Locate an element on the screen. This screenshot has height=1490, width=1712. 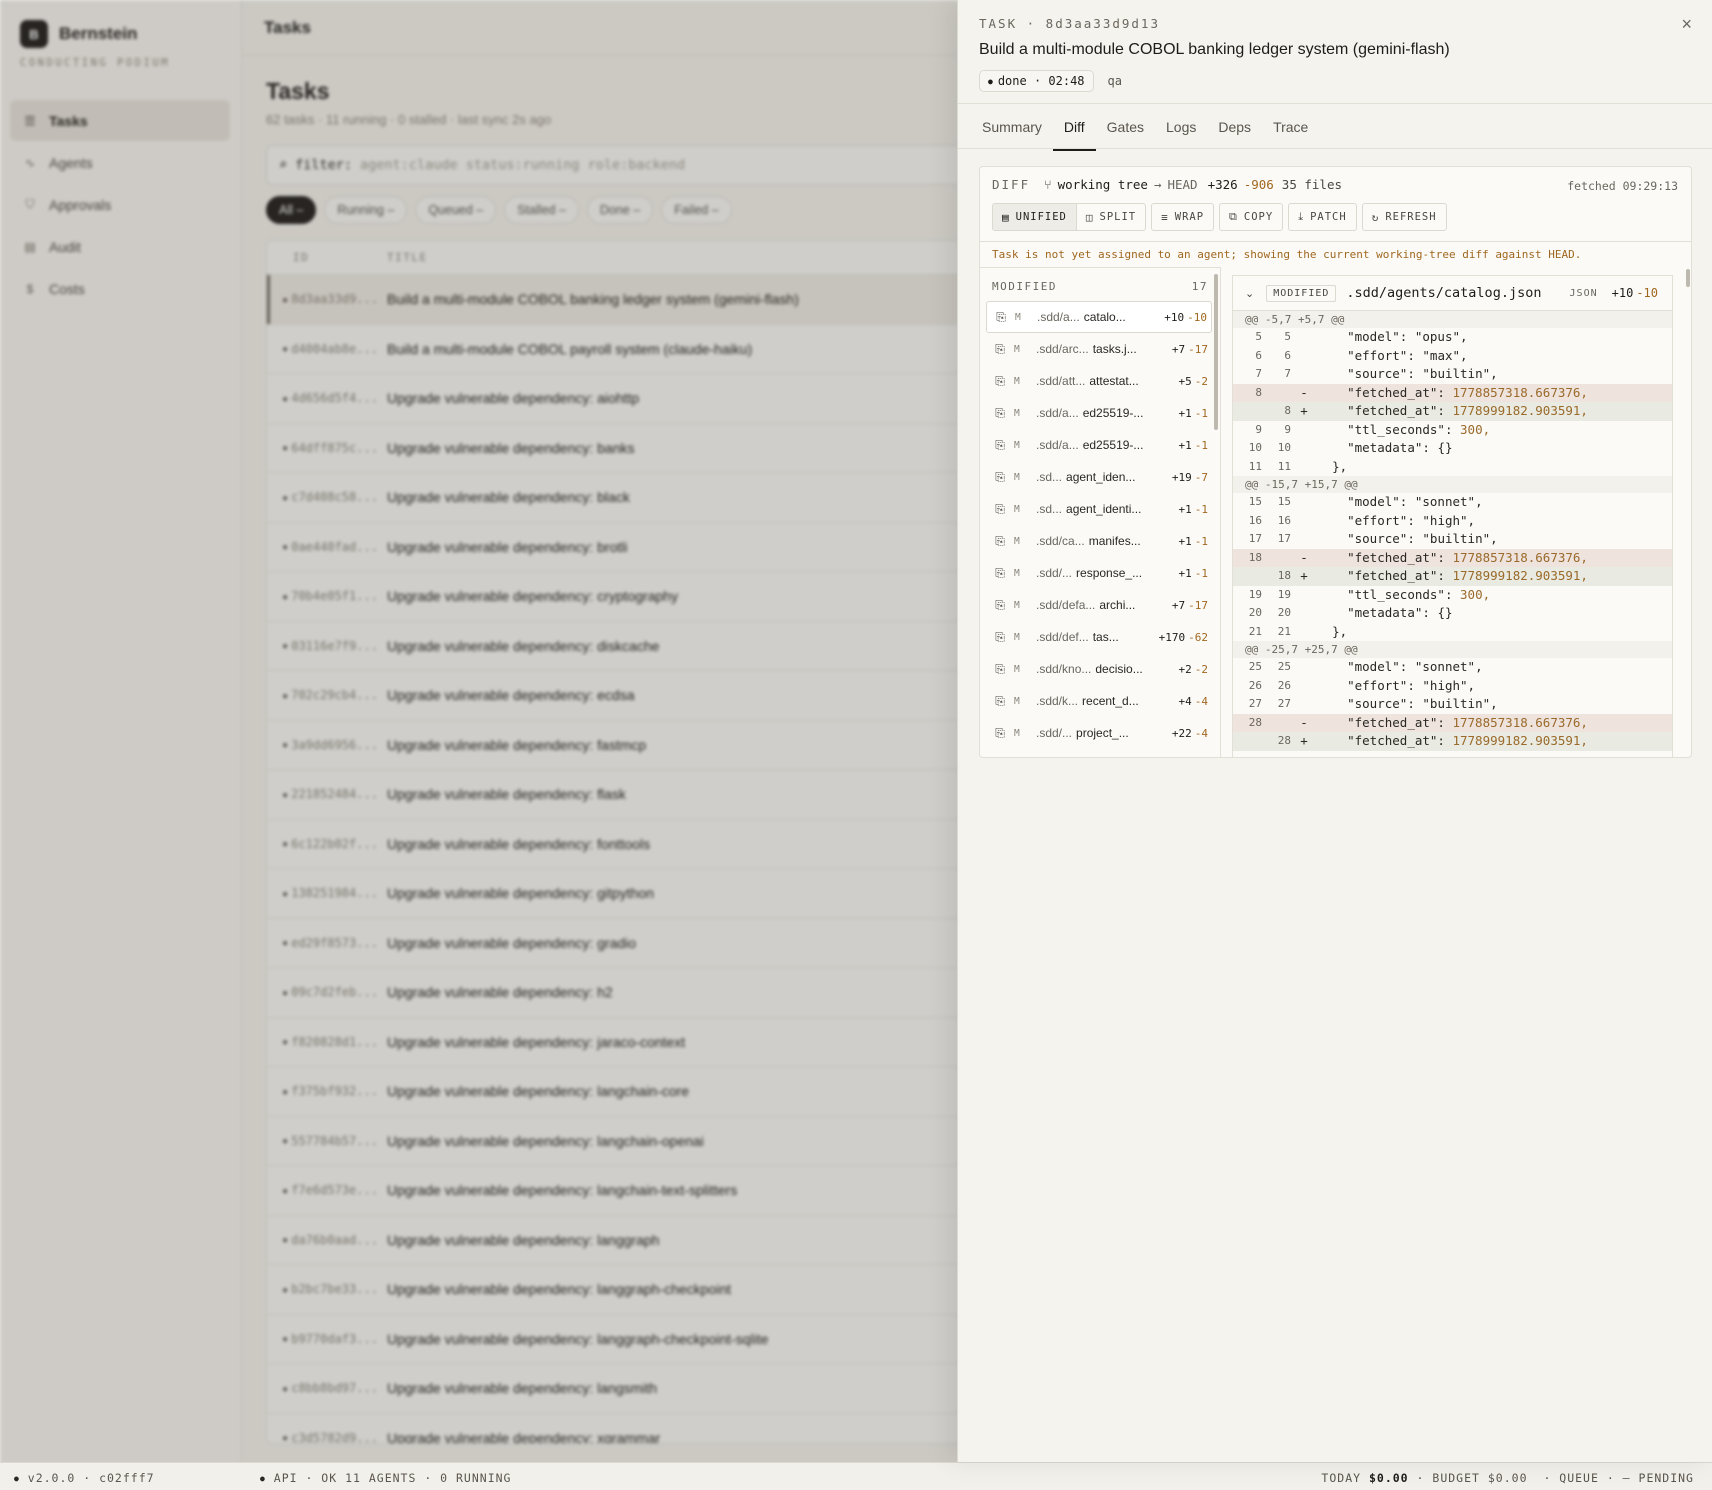
split-button: ◫ SPLIT is located at coordinates (1111, 217).